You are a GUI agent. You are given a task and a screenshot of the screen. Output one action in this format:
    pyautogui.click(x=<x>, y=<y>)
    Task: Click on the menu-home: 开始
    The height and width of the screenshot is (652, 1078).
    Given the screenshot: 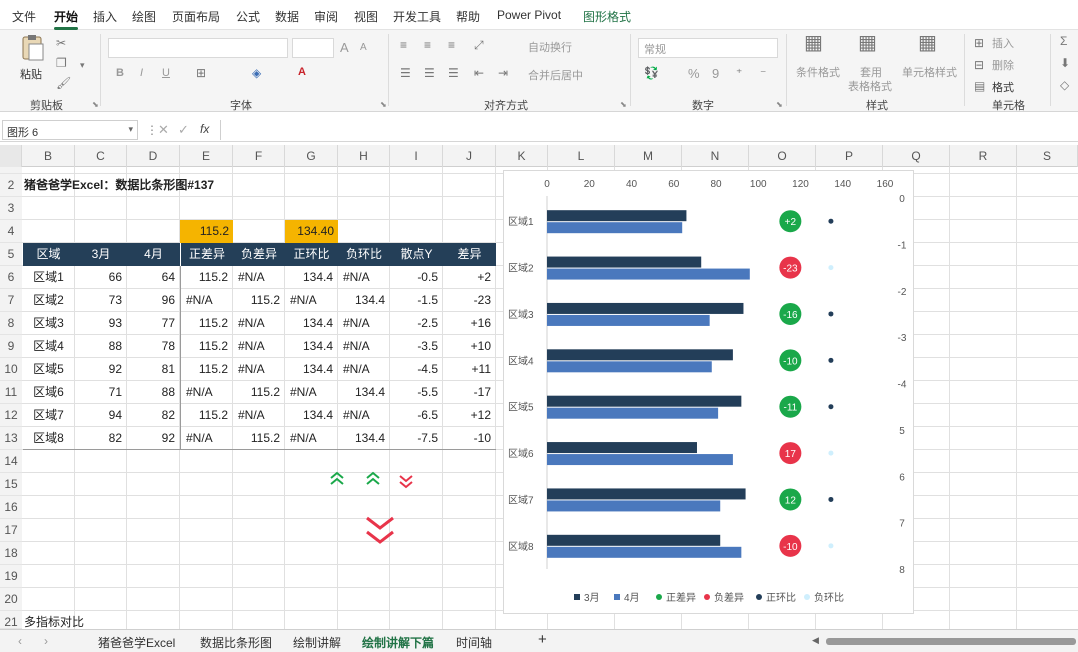 What is the action you would take?
    pyautogui.click(x=66, y=19)
    